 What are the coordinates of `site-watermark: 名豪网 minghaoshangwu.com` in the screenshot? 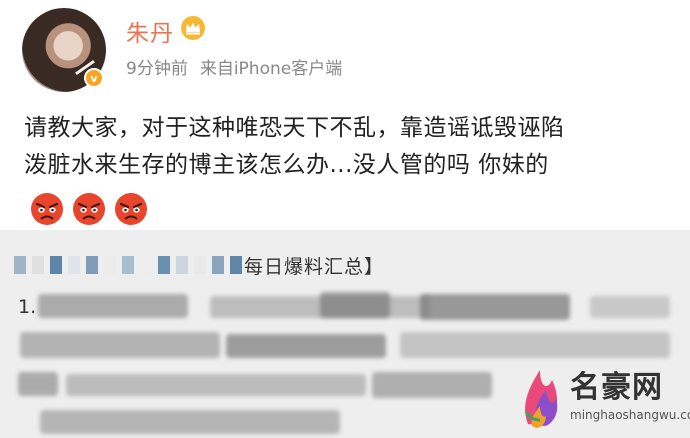 It's located at (602, 395).